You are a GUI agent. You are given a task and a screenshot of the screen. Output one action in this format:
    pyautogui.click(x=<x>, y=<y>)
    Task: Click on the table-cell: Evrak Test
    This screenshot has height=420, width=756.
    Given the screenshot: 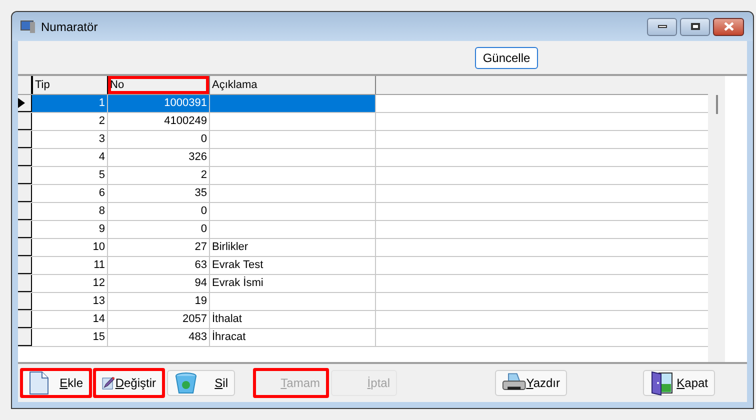 What is the action you would take?
    pyautogui.click(x=293, y=265)
    